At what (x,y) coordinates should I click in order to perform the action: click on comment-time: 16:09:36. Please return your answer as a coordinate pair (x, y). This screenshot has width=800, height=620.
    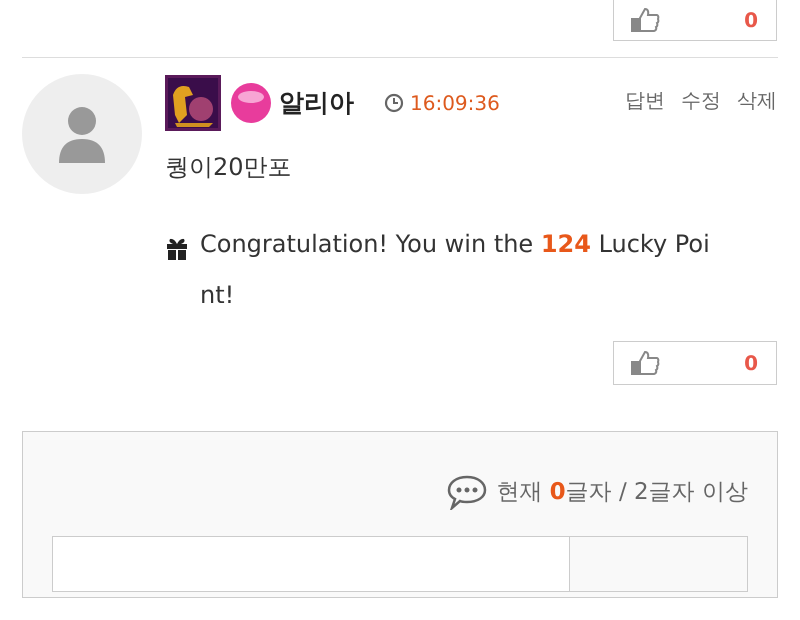
    Looking at the image, I should click on (455, 103).